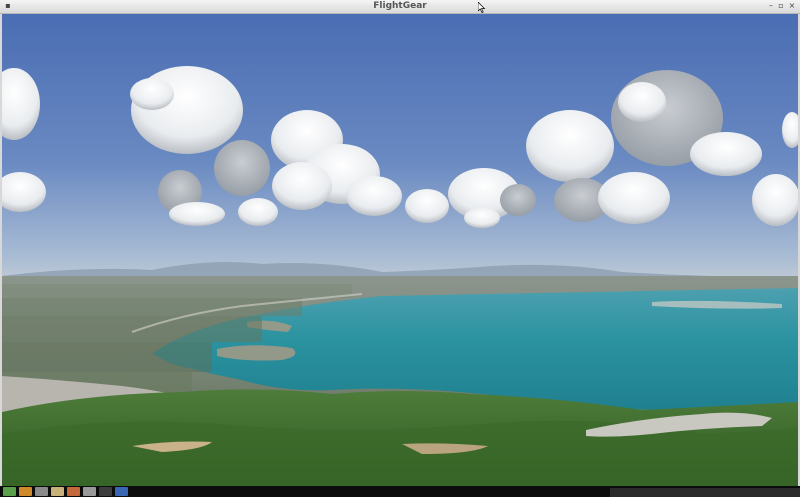 The image size is (800, 497). Describe the element at coordinates (89, 491) in the screenshot. I see `taskbar-app-6-icon` at that location.